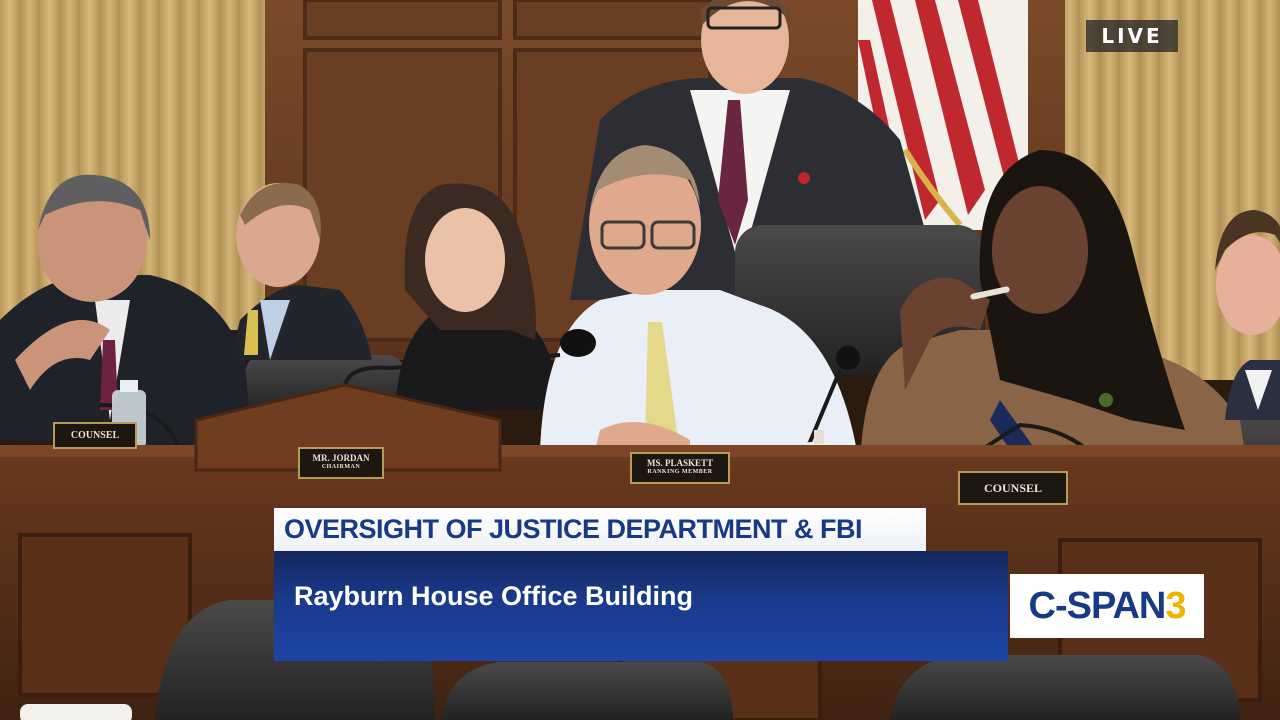  What do you see at coordinates (341, 467) in the screenshot?
I see `placard-role: CHAIRMAN` at bounding box center [341, 467].